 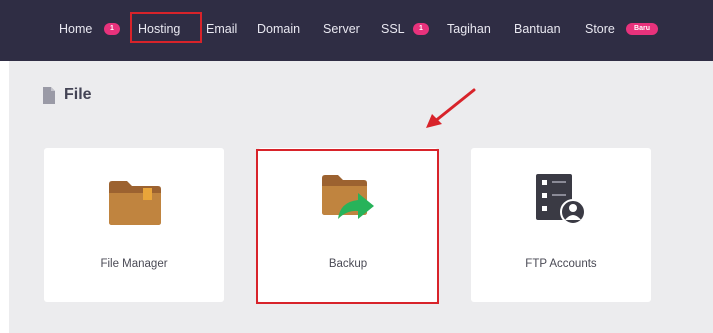 What do you see at coordinates (393, 29) in the screenshot?
I see `nav-ssl: SSL` at bounding box center [393, 29].